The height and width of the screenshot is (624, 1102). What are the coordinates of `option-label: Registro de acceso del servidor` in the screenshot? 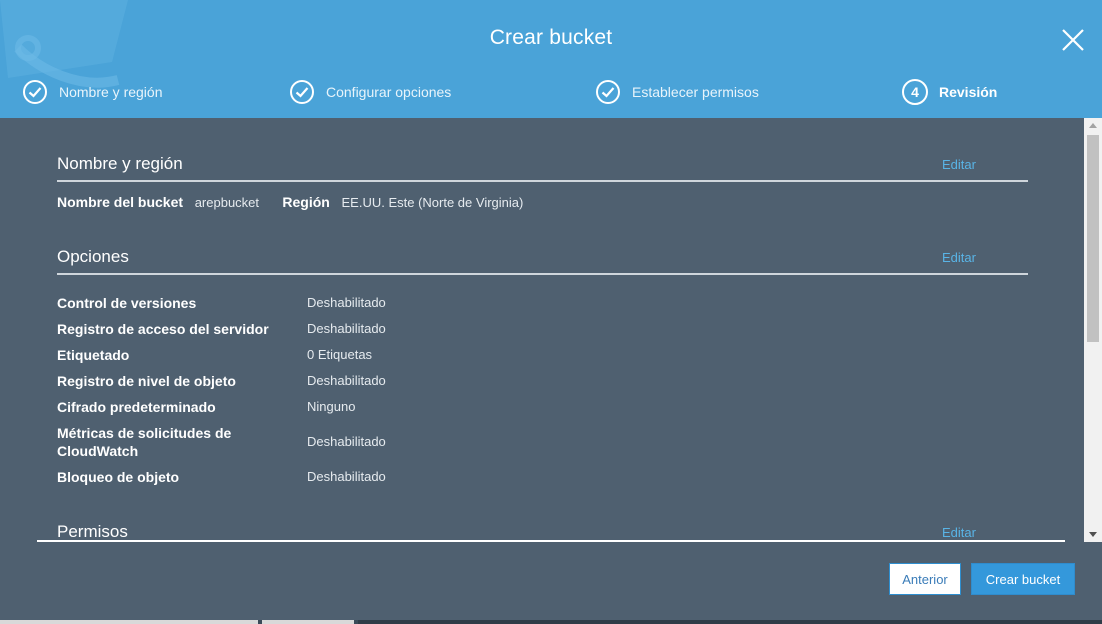 It's located at (163, 329).